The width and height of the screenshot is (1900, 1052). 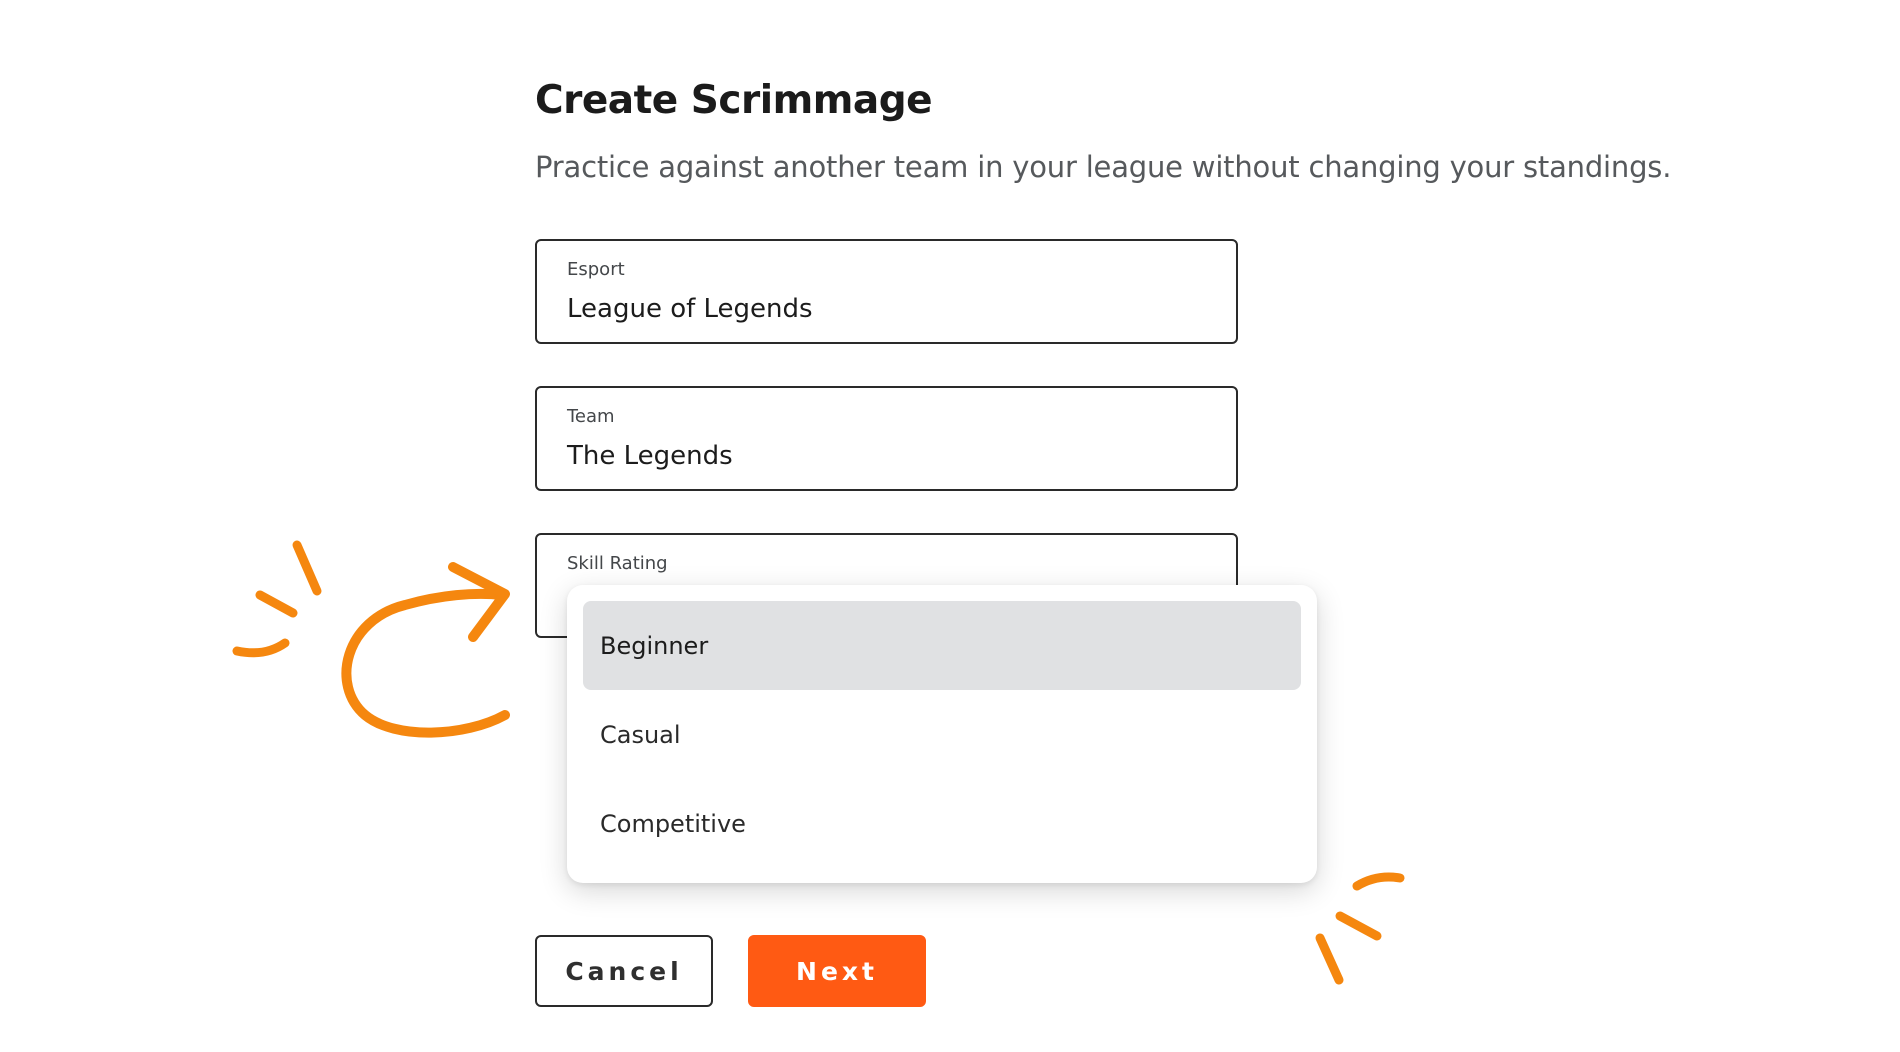 I want to click on curved-arrow-doodle-icon, so click(x=425, y=650).